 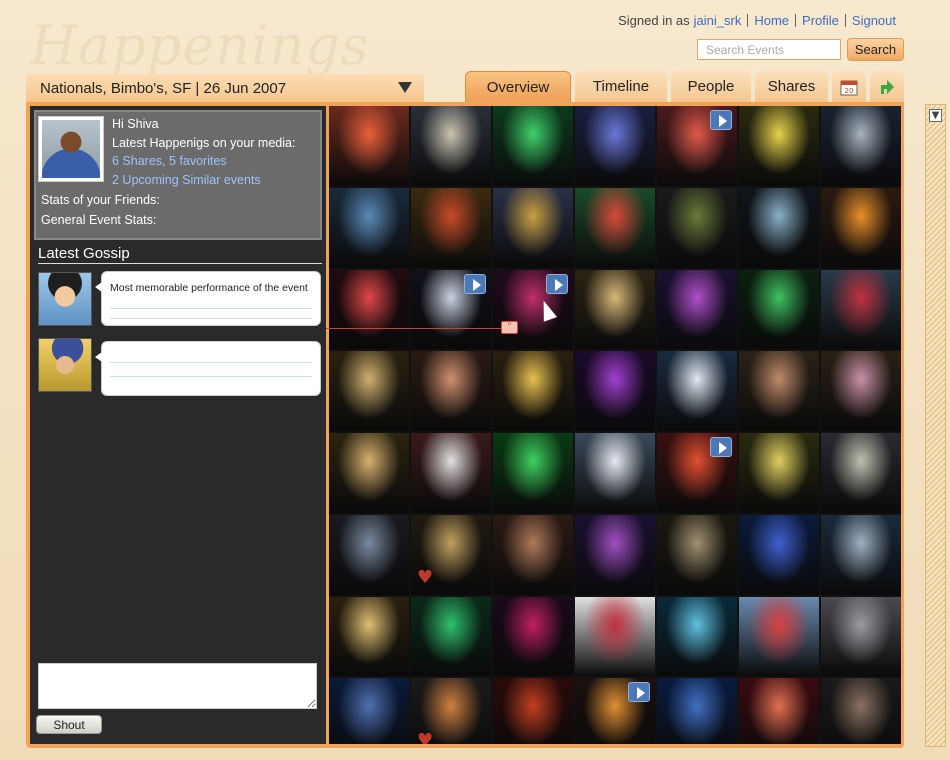 I want to click on right-sidebar, so click(x=935, y=425).